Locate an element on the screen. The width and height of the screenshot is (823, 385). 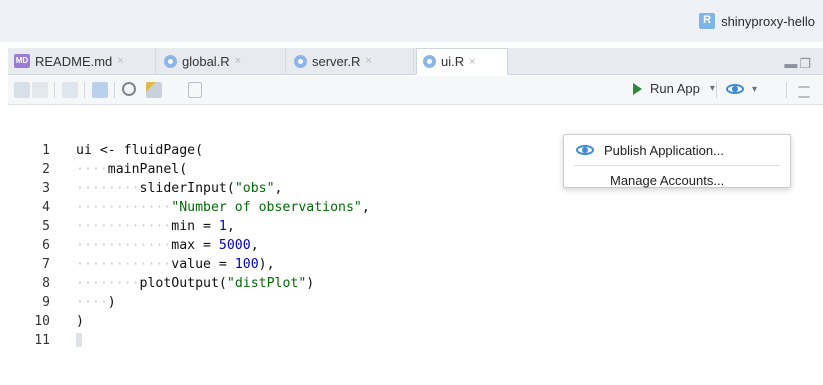
project-indicator: shinyproxy-hello is located at coordinates (757, 21).